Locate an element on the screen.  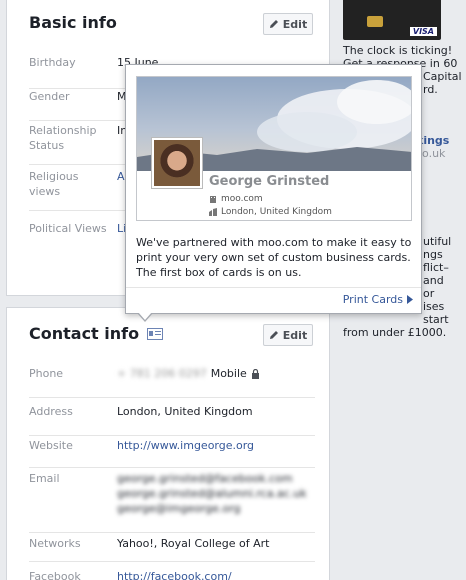
card-site-line: moo.com is located at coordinates (236, 199).